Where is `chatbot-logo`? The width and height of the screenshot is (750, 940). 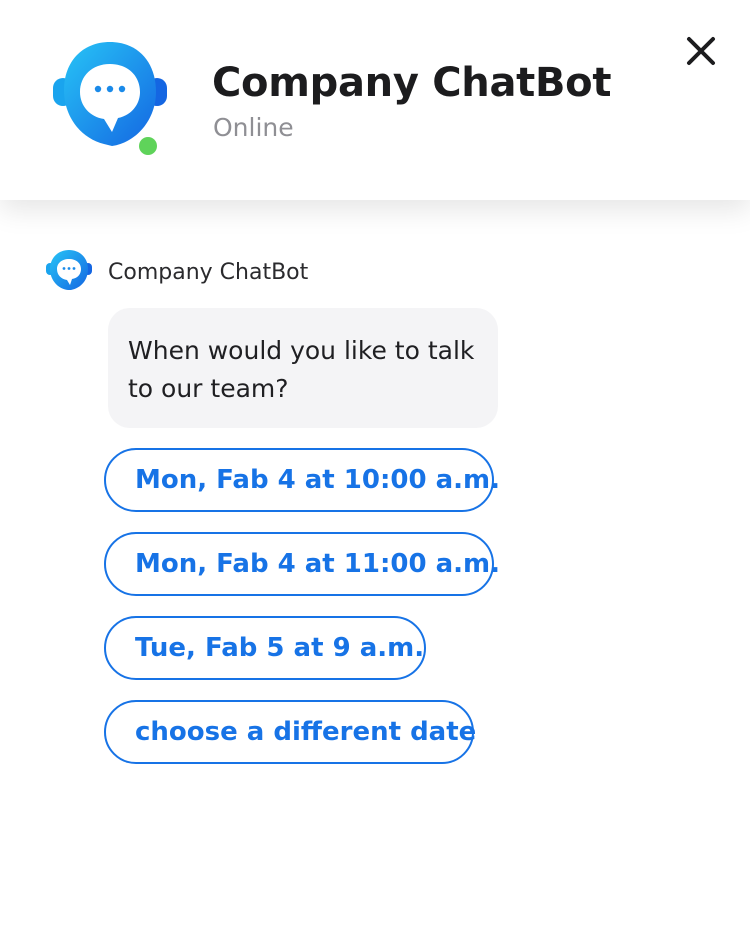 chatbot-logo is located at coordinates (110, 98).